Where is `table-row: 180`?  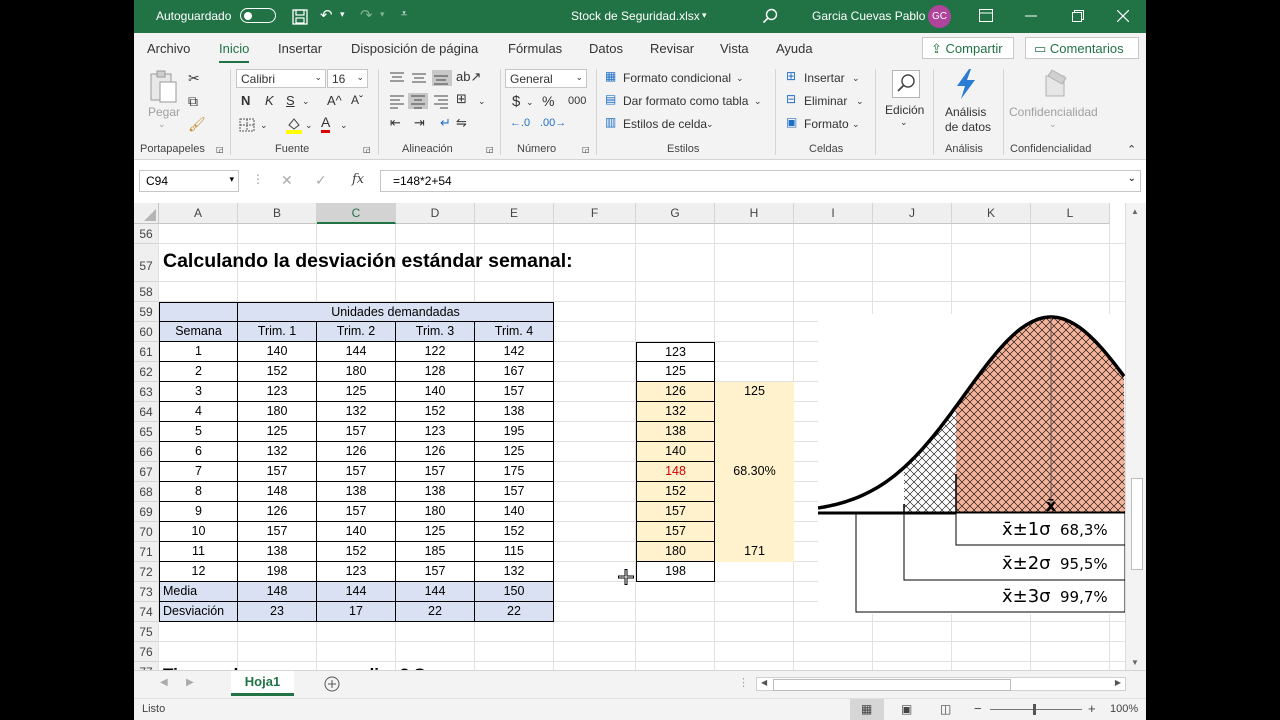
table-row: 180 is located at coordinates (356, 372).